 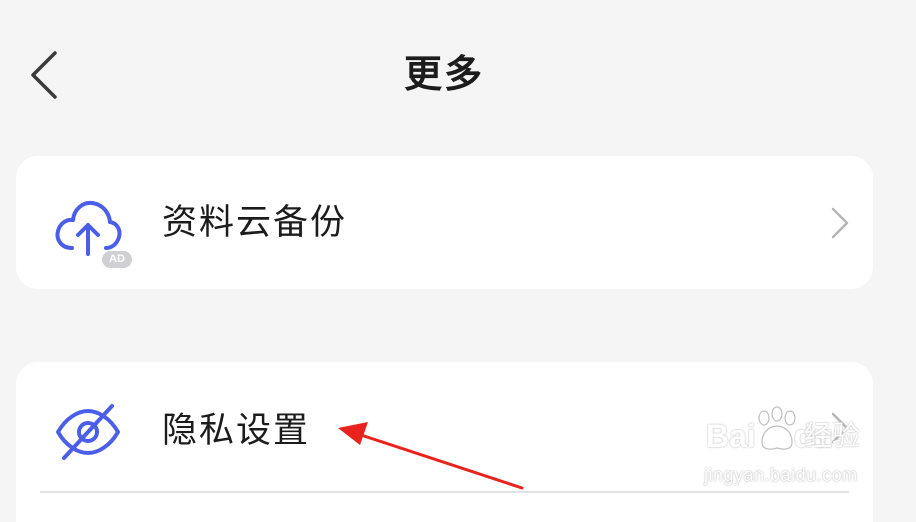 I want to click on ad-badge: AD, so click(x=117, y=259).